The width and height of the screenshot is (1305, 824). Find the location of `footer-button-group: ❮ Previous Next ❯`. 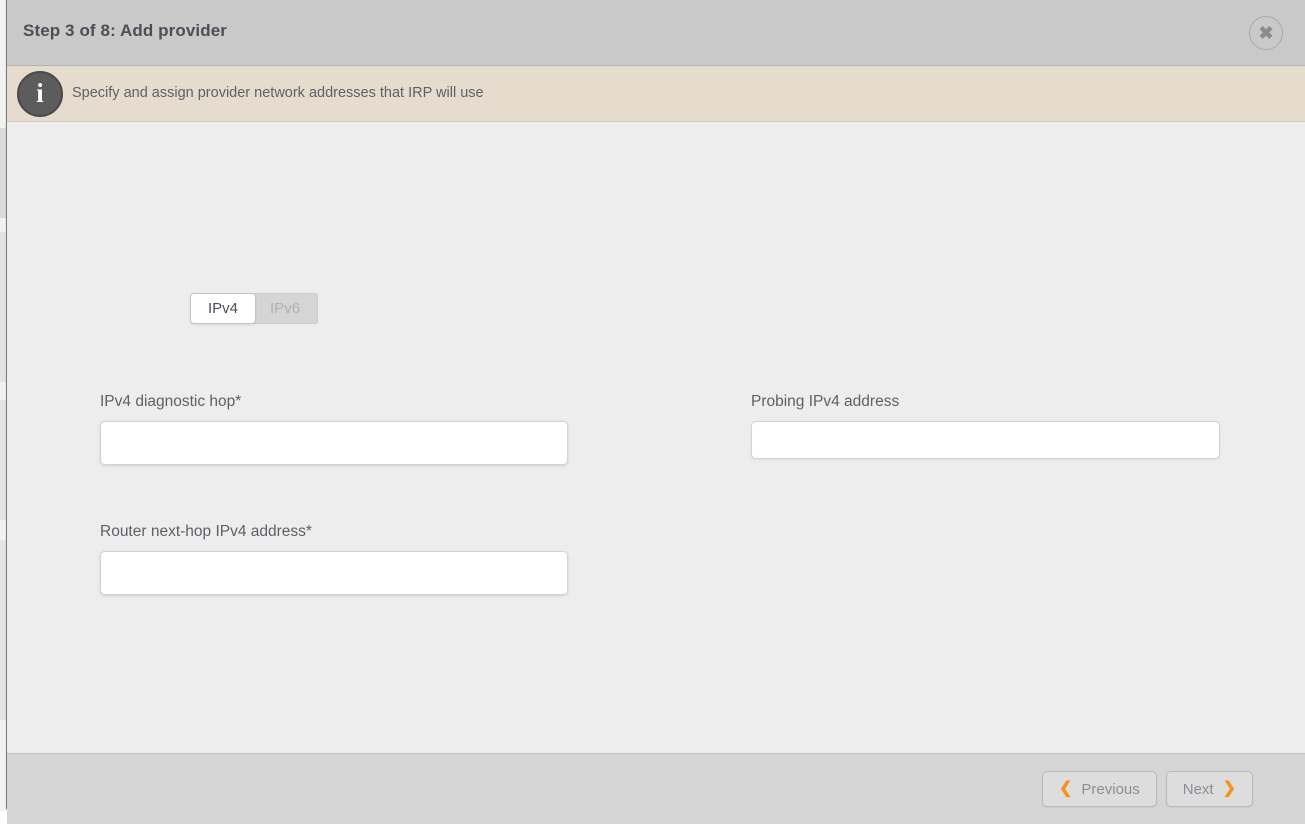

footer-button-group: ❮ Previous Next ❯ is located at coordinates (1147, 789).